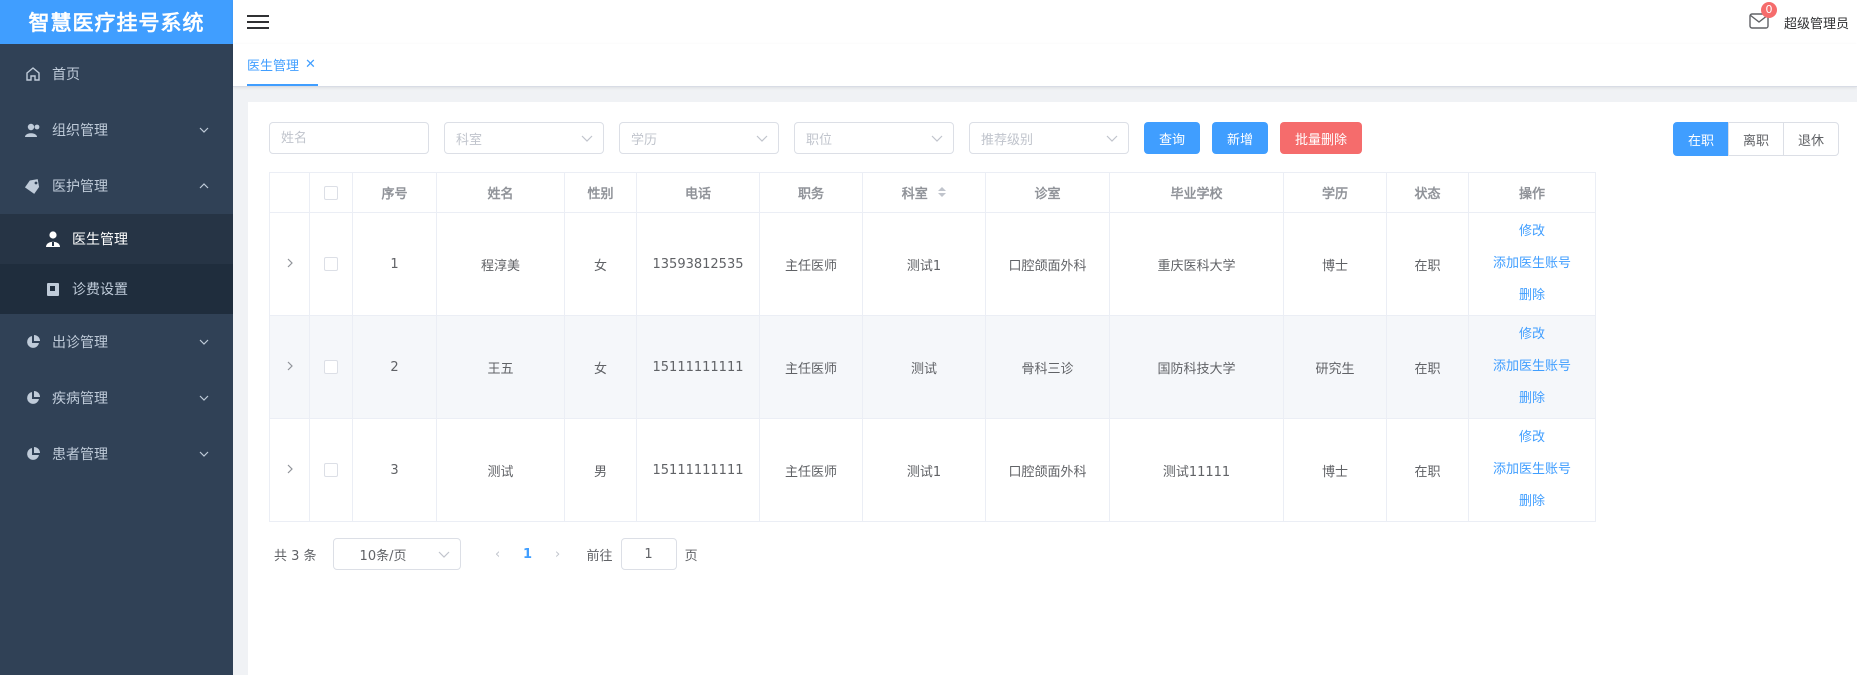 This screenshot has width=1857, height=675. Describe the element at coordinates (648, 554) in the screenshot. I see `goto-page-input` at that location.